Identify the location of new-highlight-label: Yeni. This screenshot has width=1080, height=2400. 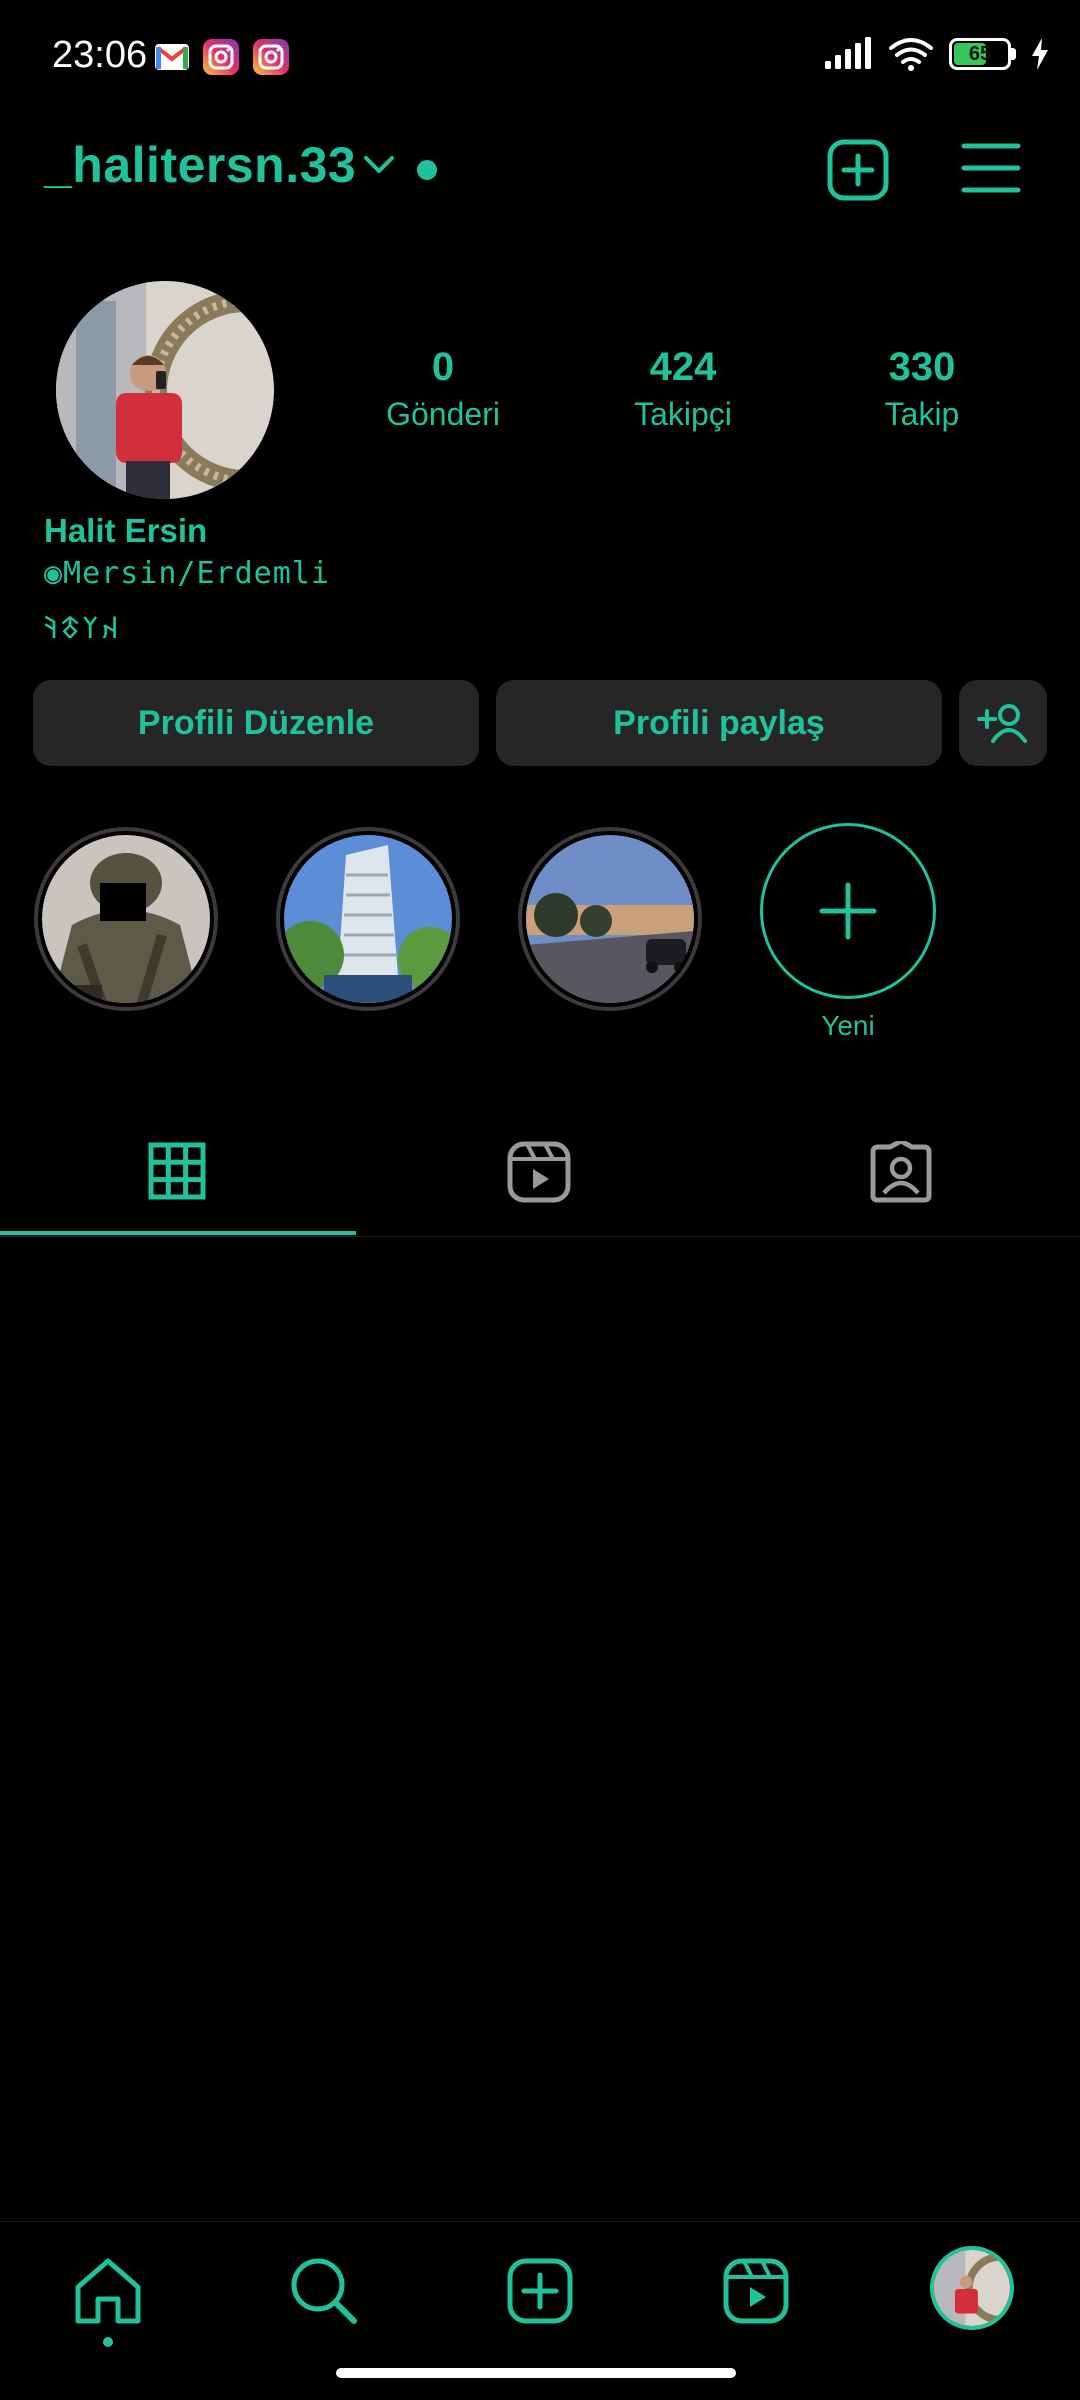
(848, 1025).